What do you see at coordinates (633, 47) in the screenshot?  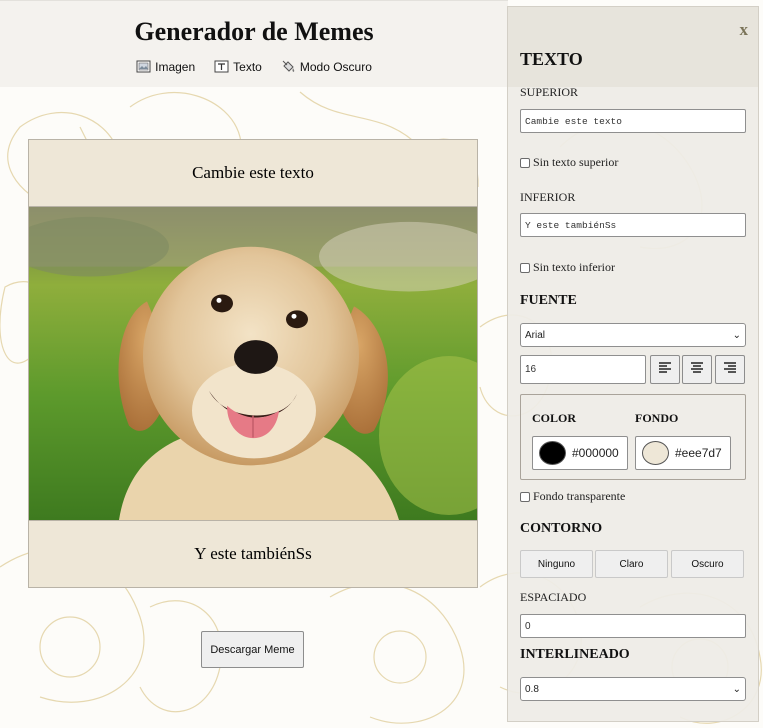 I see `panel-header` at bounding box center [633, 47].